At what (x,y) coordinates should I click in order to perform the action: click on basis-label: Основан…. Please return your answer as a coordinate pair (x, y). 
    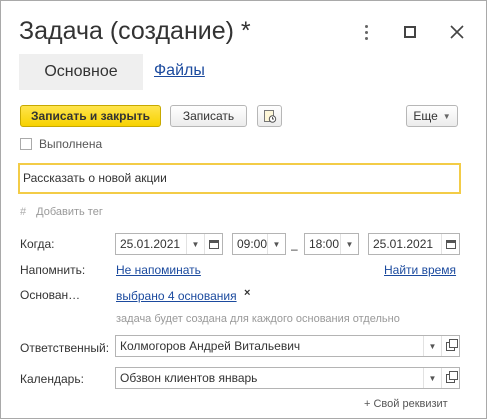
    Looking at the image, I should click on (50, 295).